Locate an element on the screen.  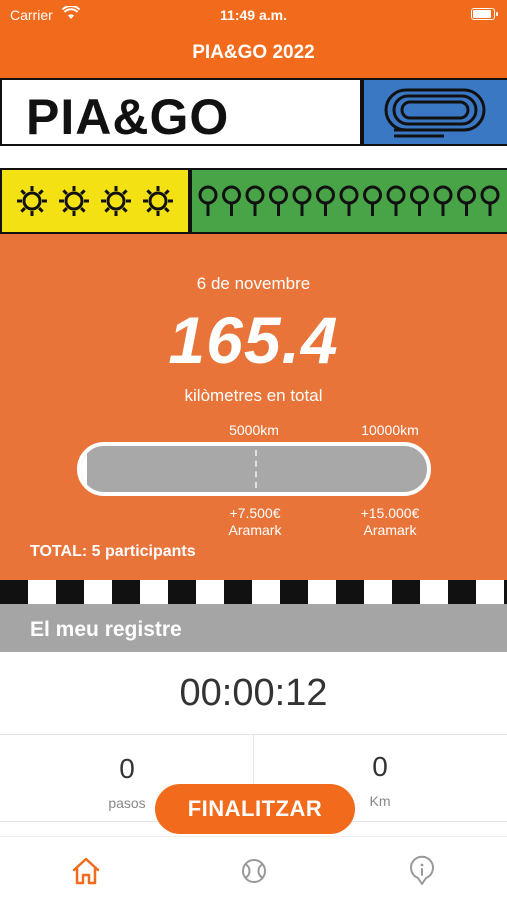
total-km: 165.4 is located at coordinates (253, 340).